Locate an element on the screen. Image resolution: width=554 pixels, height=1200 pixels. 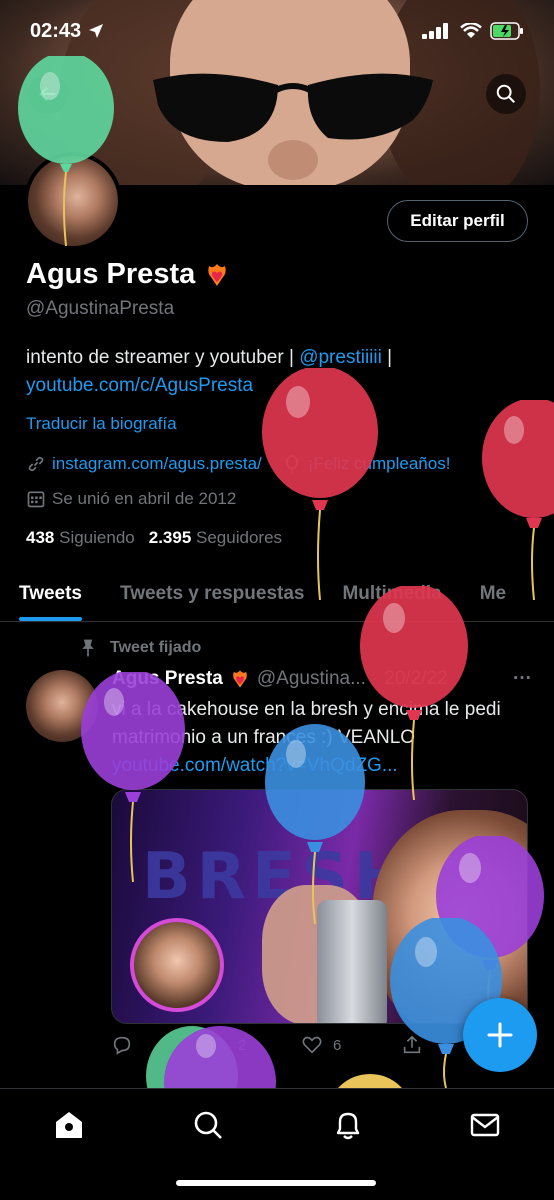
search-button is located at coordinates (506, 94).